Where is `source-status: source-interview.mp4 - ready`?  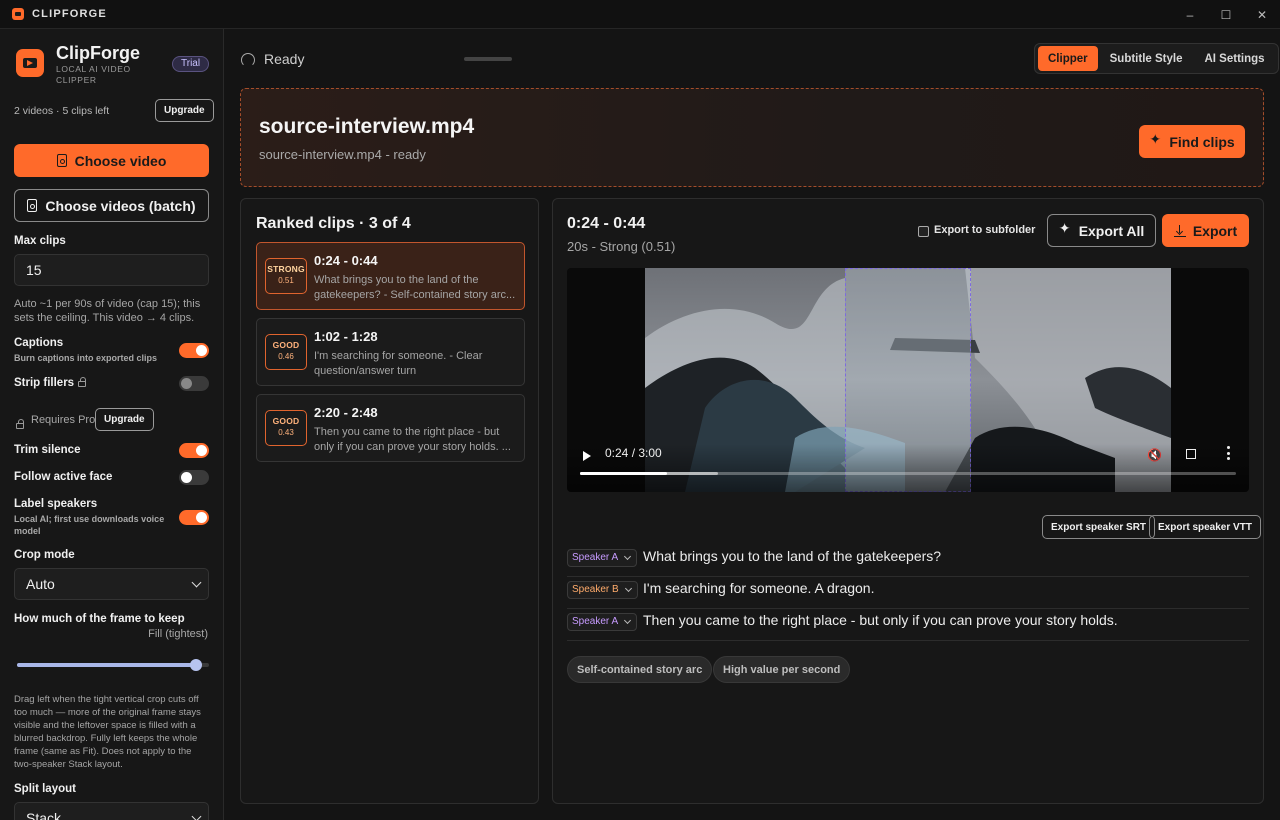
source-status: source-interview.mp4 - ready is located at coordinates (342, 154).